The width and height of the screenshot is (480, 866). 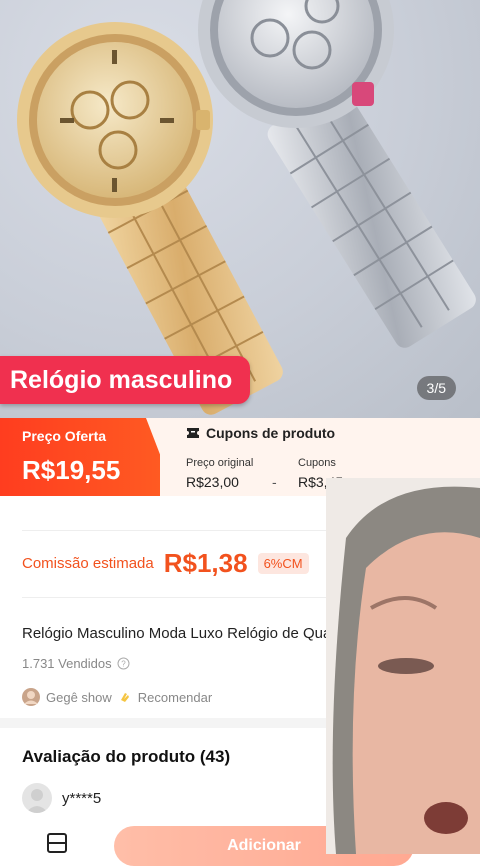 What do you see at coordinates (88, 563) in the screenshot?
I see `commission-label: Comissão estimada` at bounding box center [88, 563].